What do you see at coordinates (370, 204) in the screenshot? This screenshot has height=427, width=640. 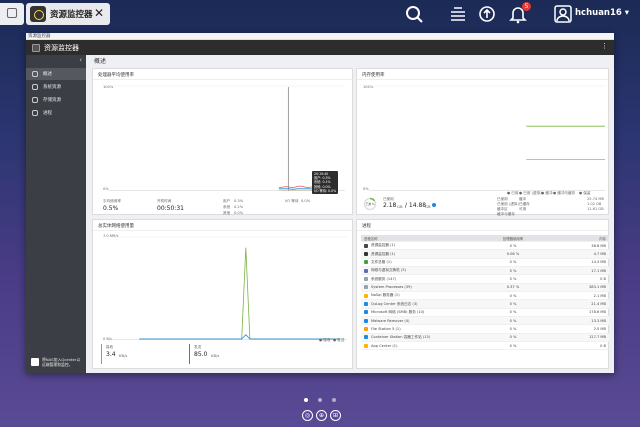 I see `gauge-label: 已用 %` at bounding box center [370, 204].